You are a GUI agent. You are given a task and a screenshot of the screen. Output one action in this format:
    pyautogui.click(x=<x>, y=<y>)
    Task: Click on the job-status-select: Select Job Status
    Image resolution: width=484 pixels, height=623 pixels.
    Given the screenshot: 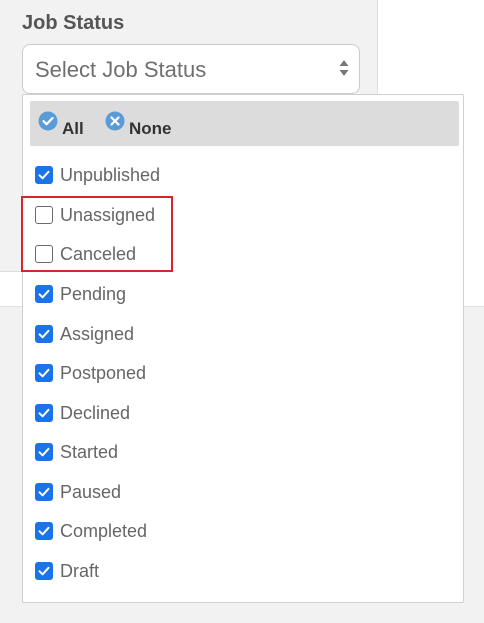 What is the action you would take?
    pyautogui.click(x=191, y=69)
    